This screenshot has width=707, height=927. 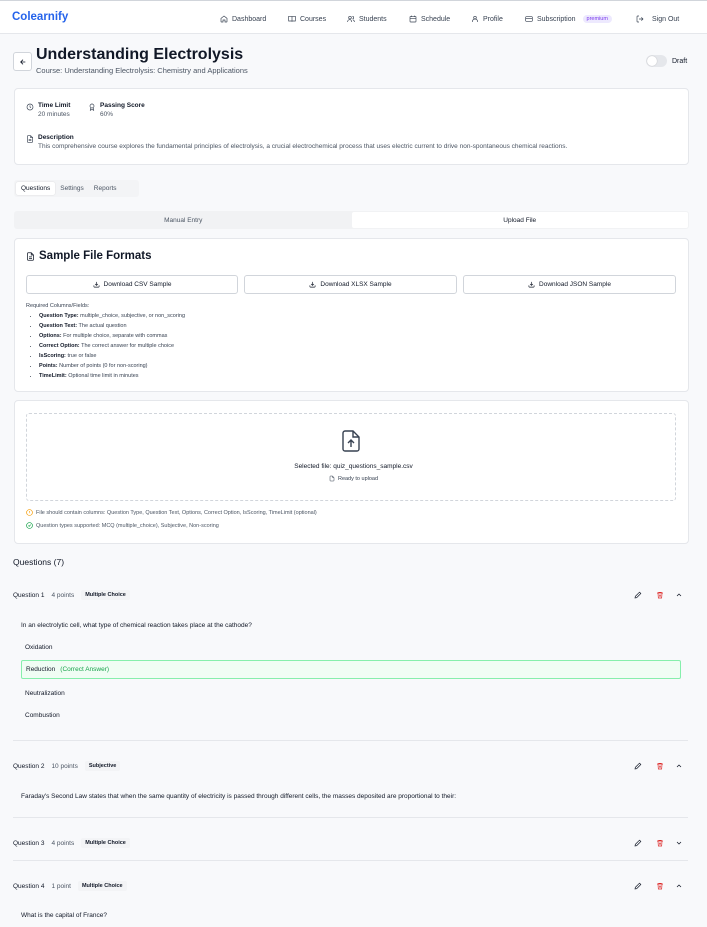 I want to click on file-dropzone, so click(x=351, y=457).